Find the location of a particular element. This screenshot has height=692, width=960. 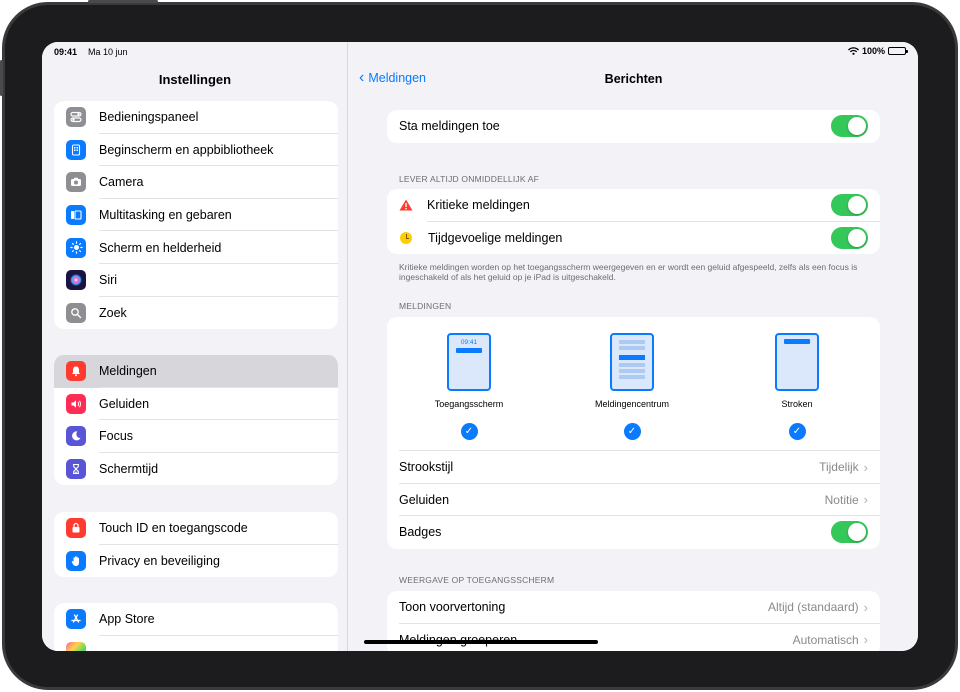

status-indicators: 100% is located at coordinates (878, 51).